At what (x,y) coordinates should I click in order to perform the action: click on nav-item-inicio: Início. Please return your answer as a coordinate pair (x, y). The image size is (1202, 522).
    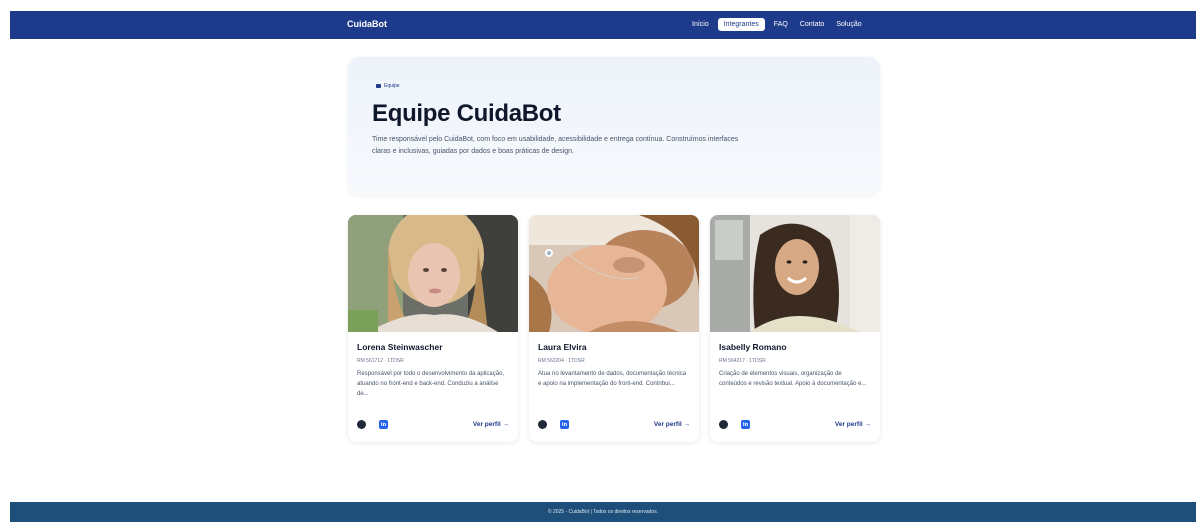
    Looking at the image, I should click on (700, 24).